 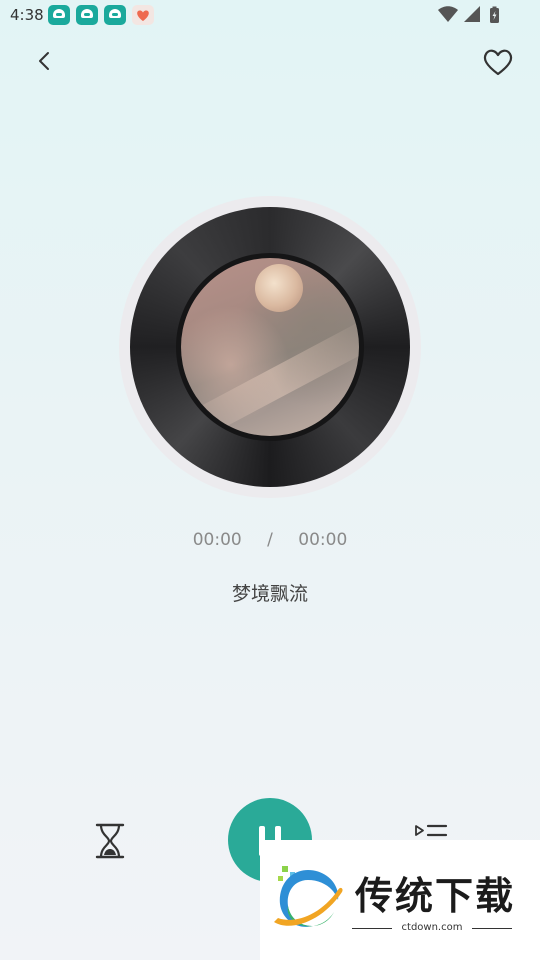 I want to click on watermark-brand: 传统下载, so click(x=435, y=896).